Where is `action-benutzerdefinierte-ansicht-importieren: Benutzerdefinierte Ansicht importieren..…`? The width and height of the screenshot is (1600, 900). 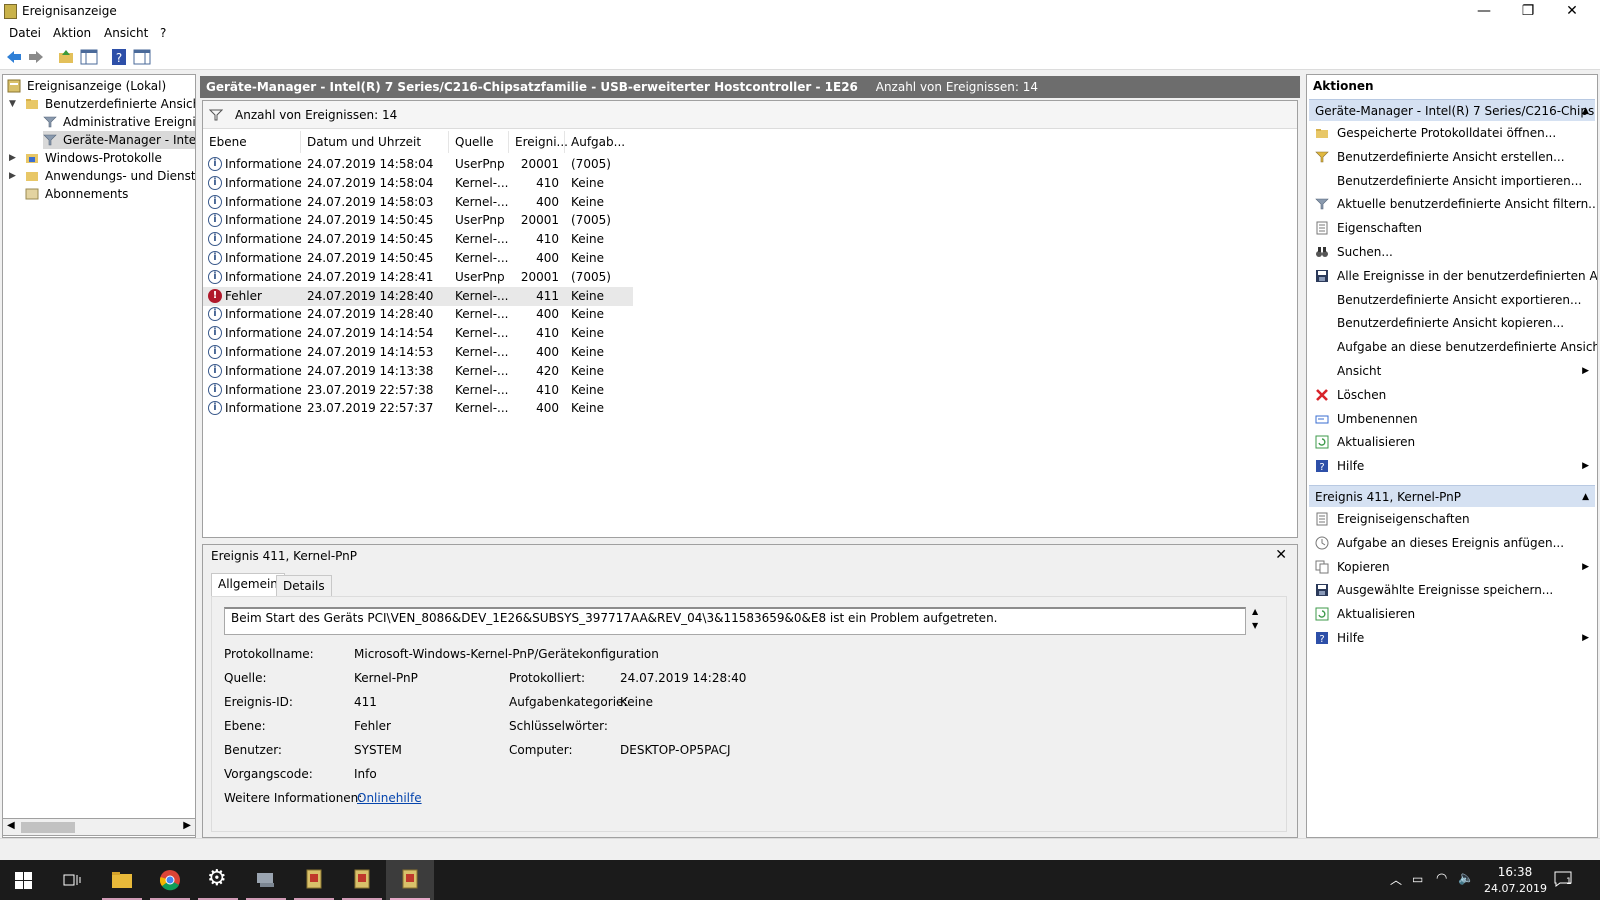
action-benutzerdefinierte-ansicht-importieren: Benutzerdefinierte Ansicht importieren..… is located at coordinates (1452, 181).